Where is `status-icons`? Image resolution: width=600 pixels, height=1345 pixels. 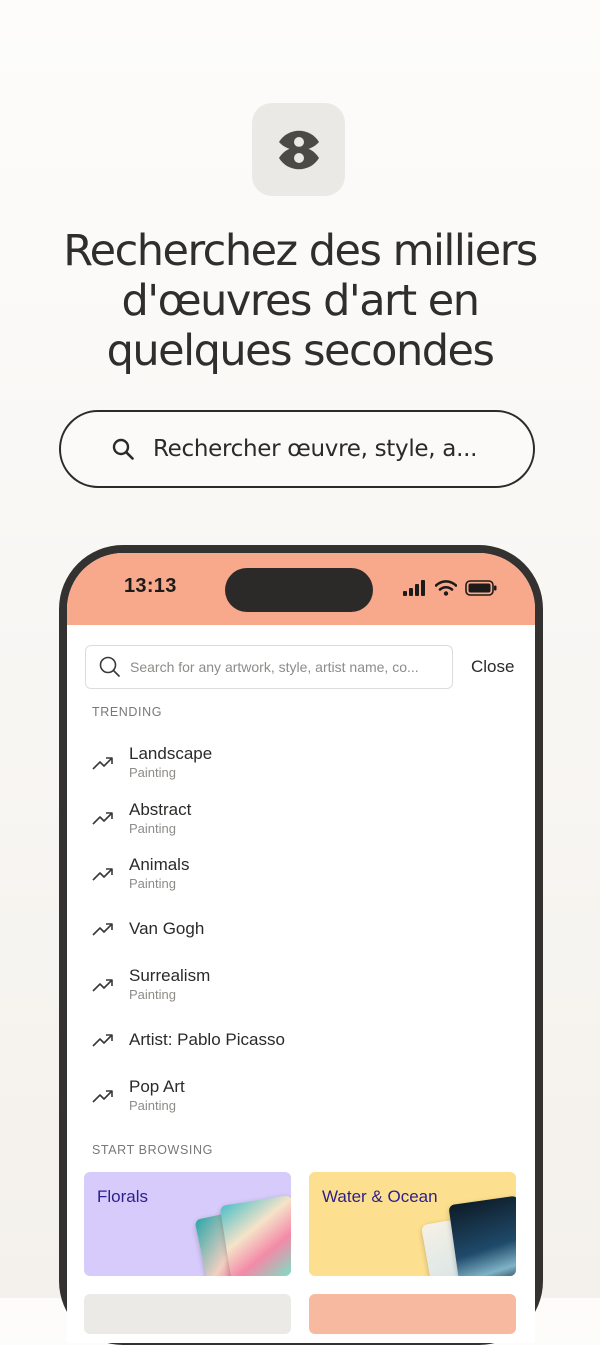 status-icons is located at coordinates (450, 588).